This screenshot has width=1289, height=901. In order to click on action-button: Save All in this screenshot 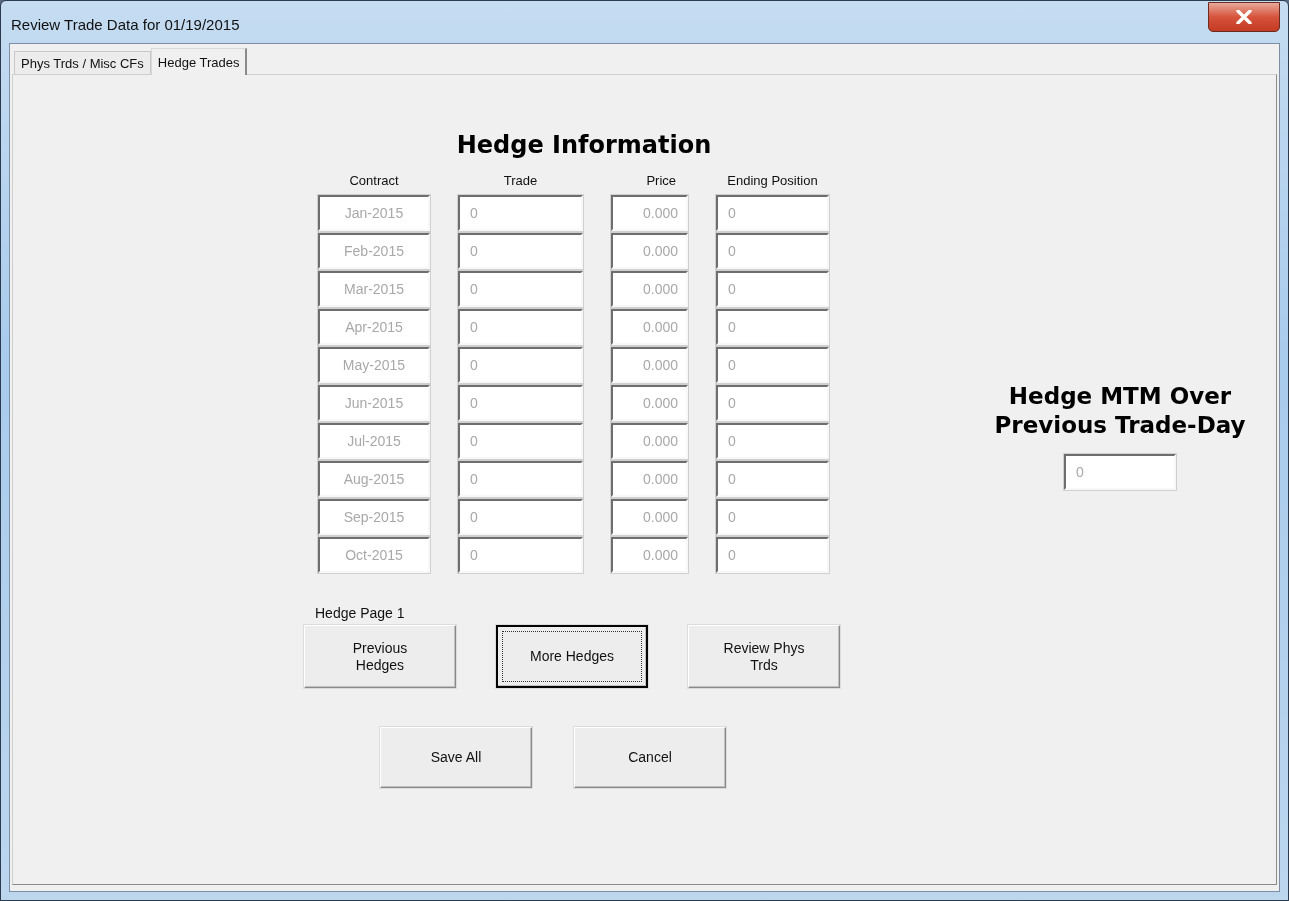, I will do `click(456, 757)`.